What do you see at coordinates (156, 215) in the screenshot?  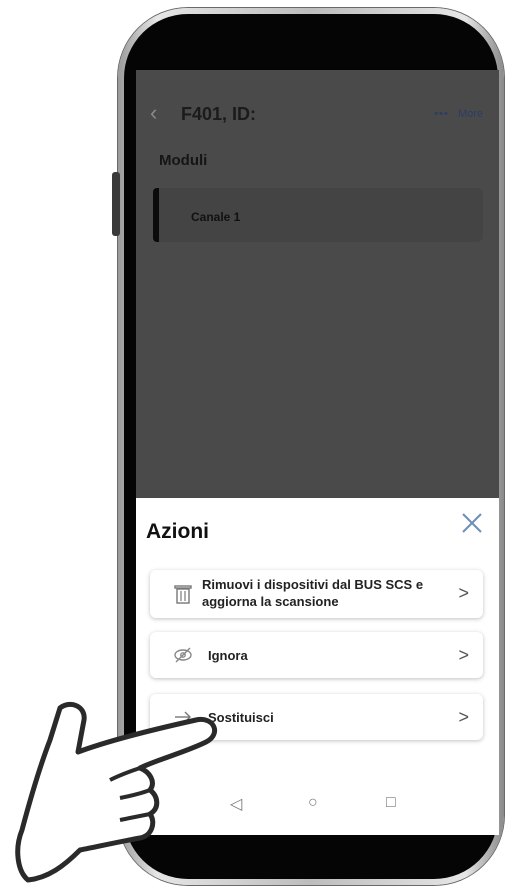 I see `channel-indicator` at bounding box center [156, 215].